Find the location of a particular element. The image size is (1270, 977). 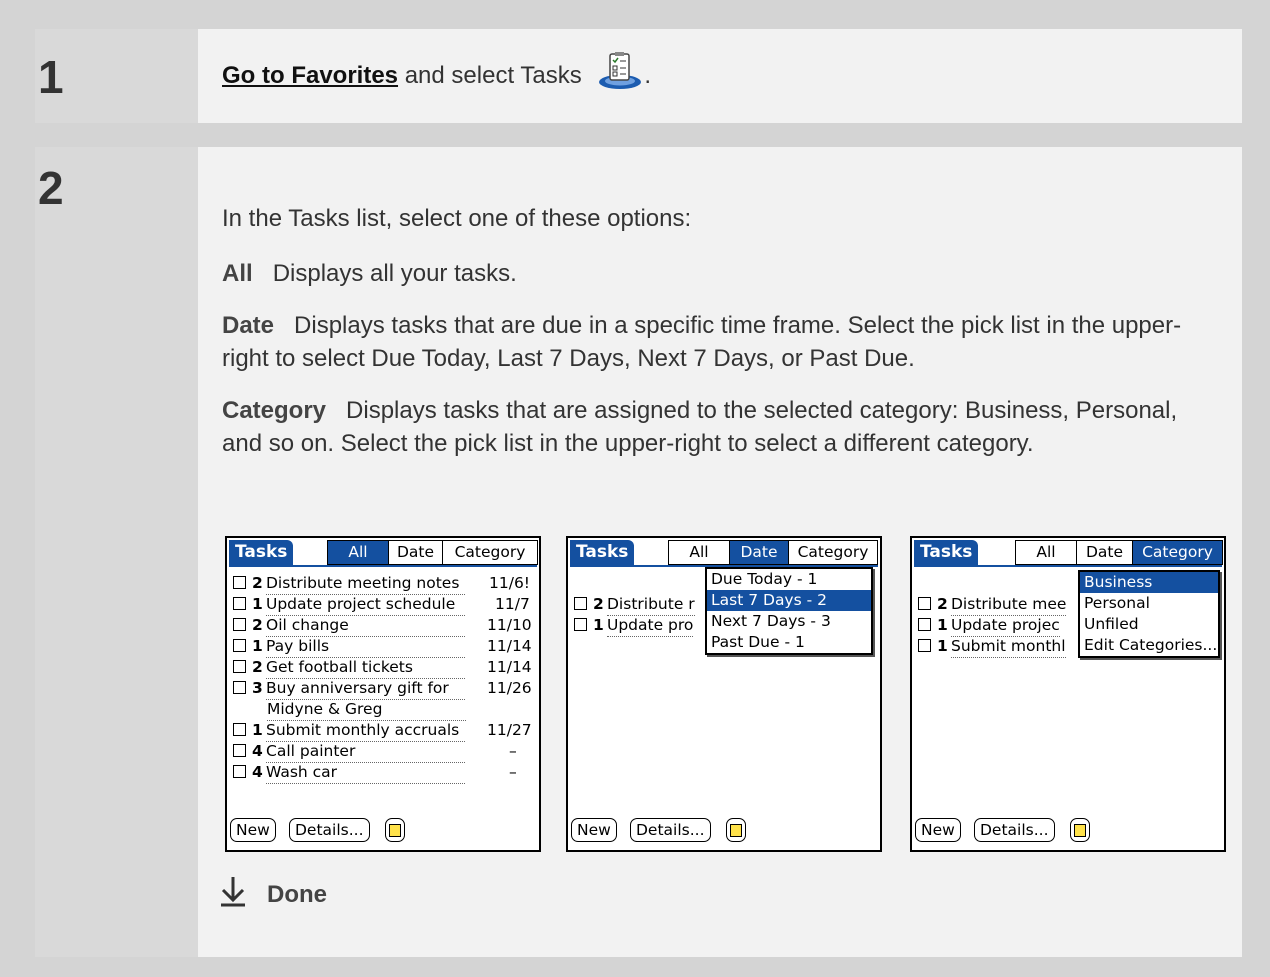

task-desc: Submit monthl is located at coordinates (1008, 647).